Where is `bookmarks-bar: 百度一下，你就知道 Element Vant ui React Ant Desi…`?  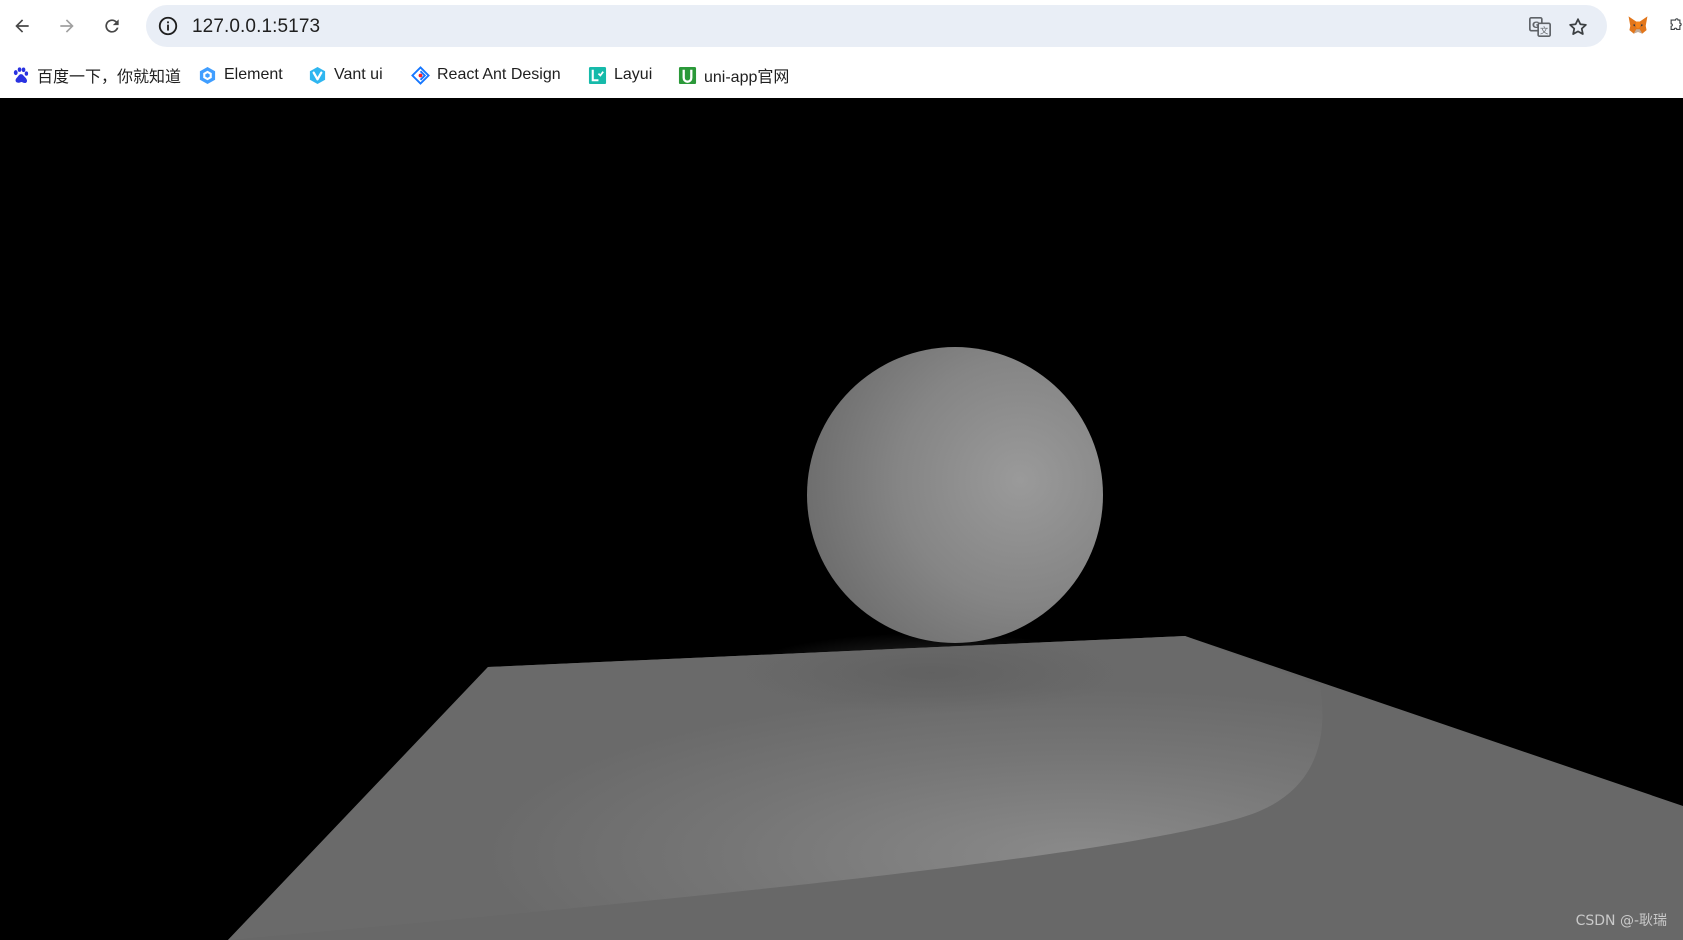
bookmarks-bar: 百度一下，你就知道 Element Vant ui React Ant Desi… is located at coordinates (841, 75).